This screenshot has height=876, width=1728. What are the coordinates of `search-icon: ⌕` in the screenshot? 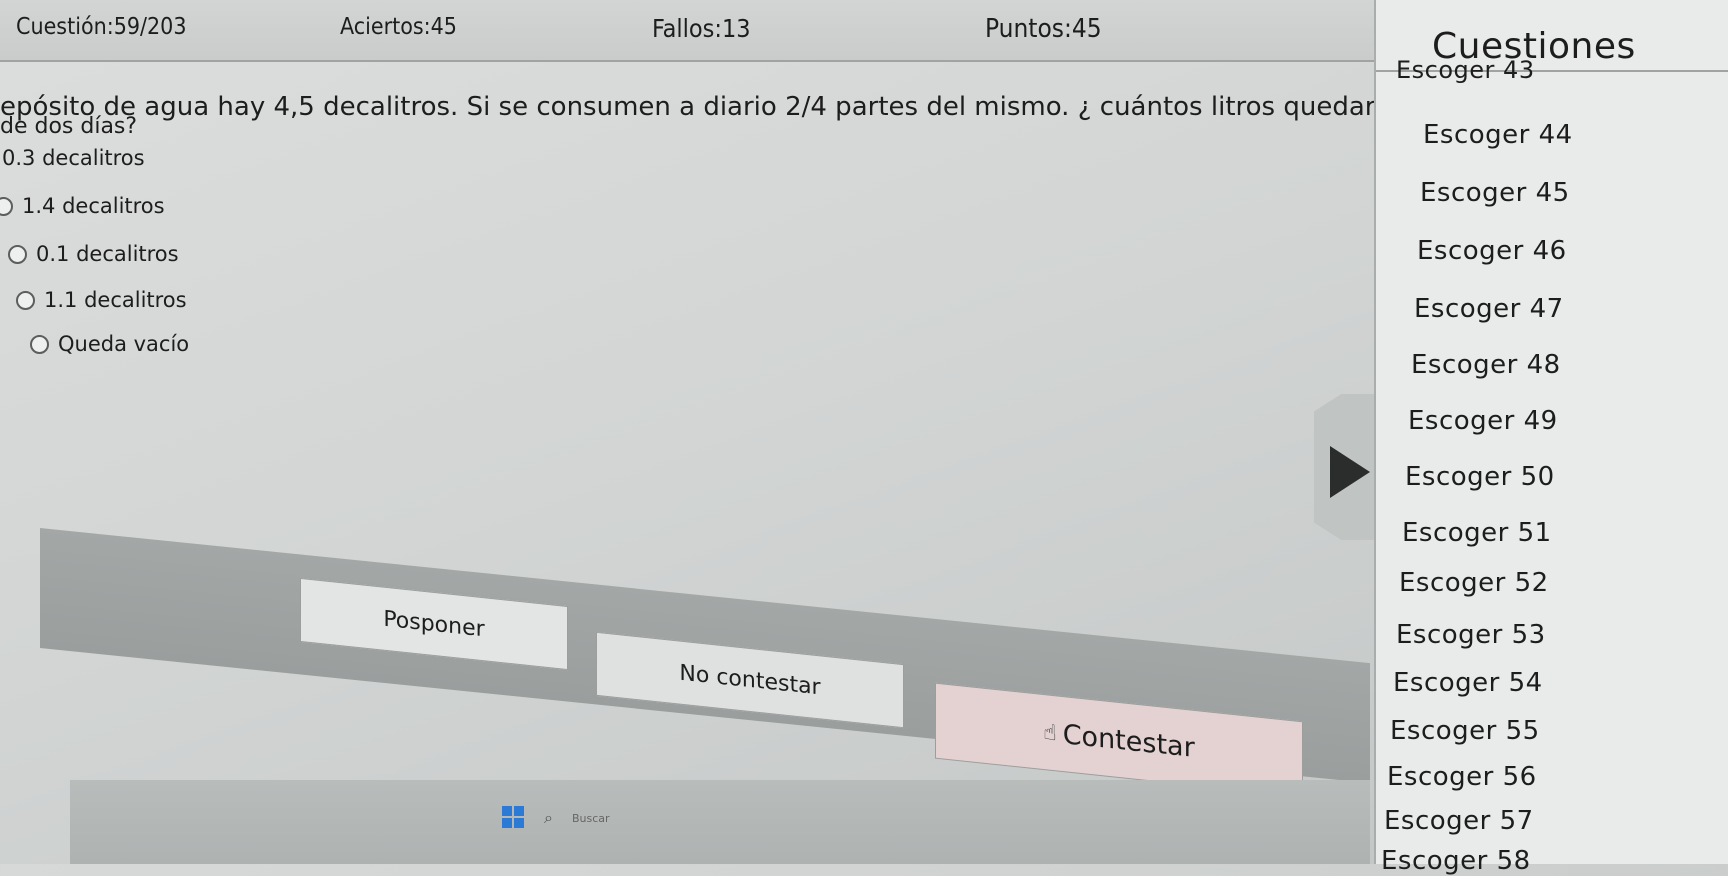 It's located at (548, 818).